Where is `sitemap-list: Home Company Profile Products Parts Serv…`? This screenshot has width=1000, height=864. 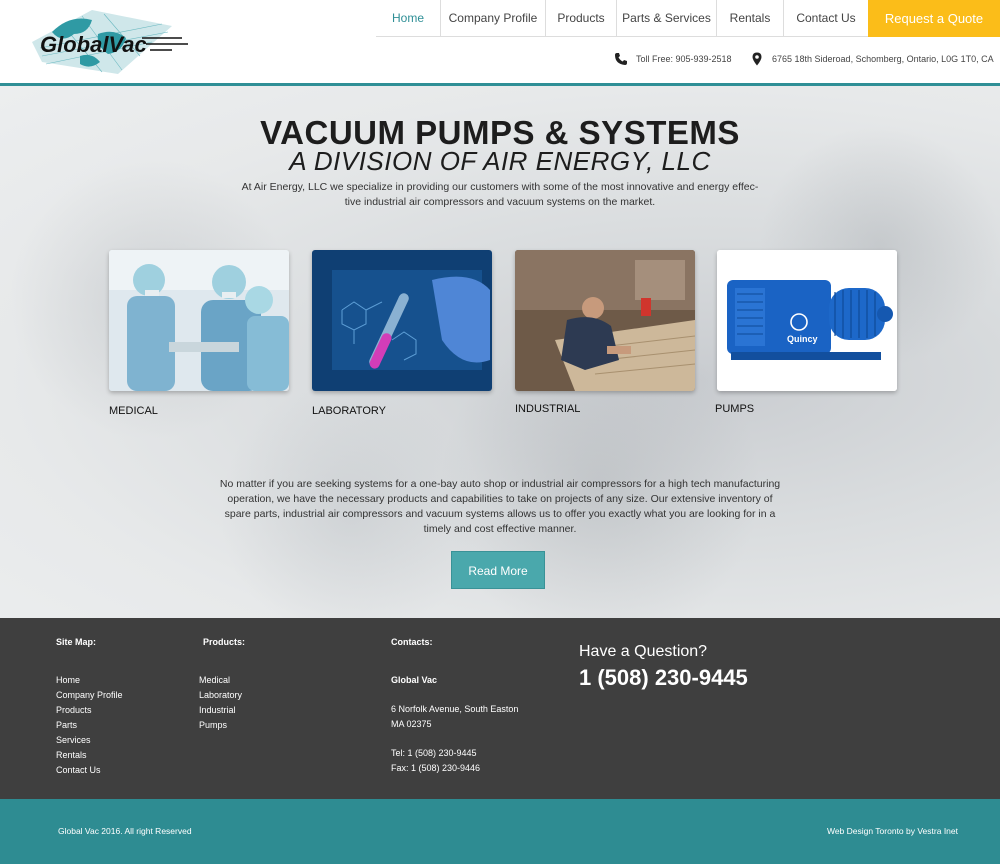
sitemap-list: Home Company Profile Products Parts Serv… is located at coordinates (89, 725).